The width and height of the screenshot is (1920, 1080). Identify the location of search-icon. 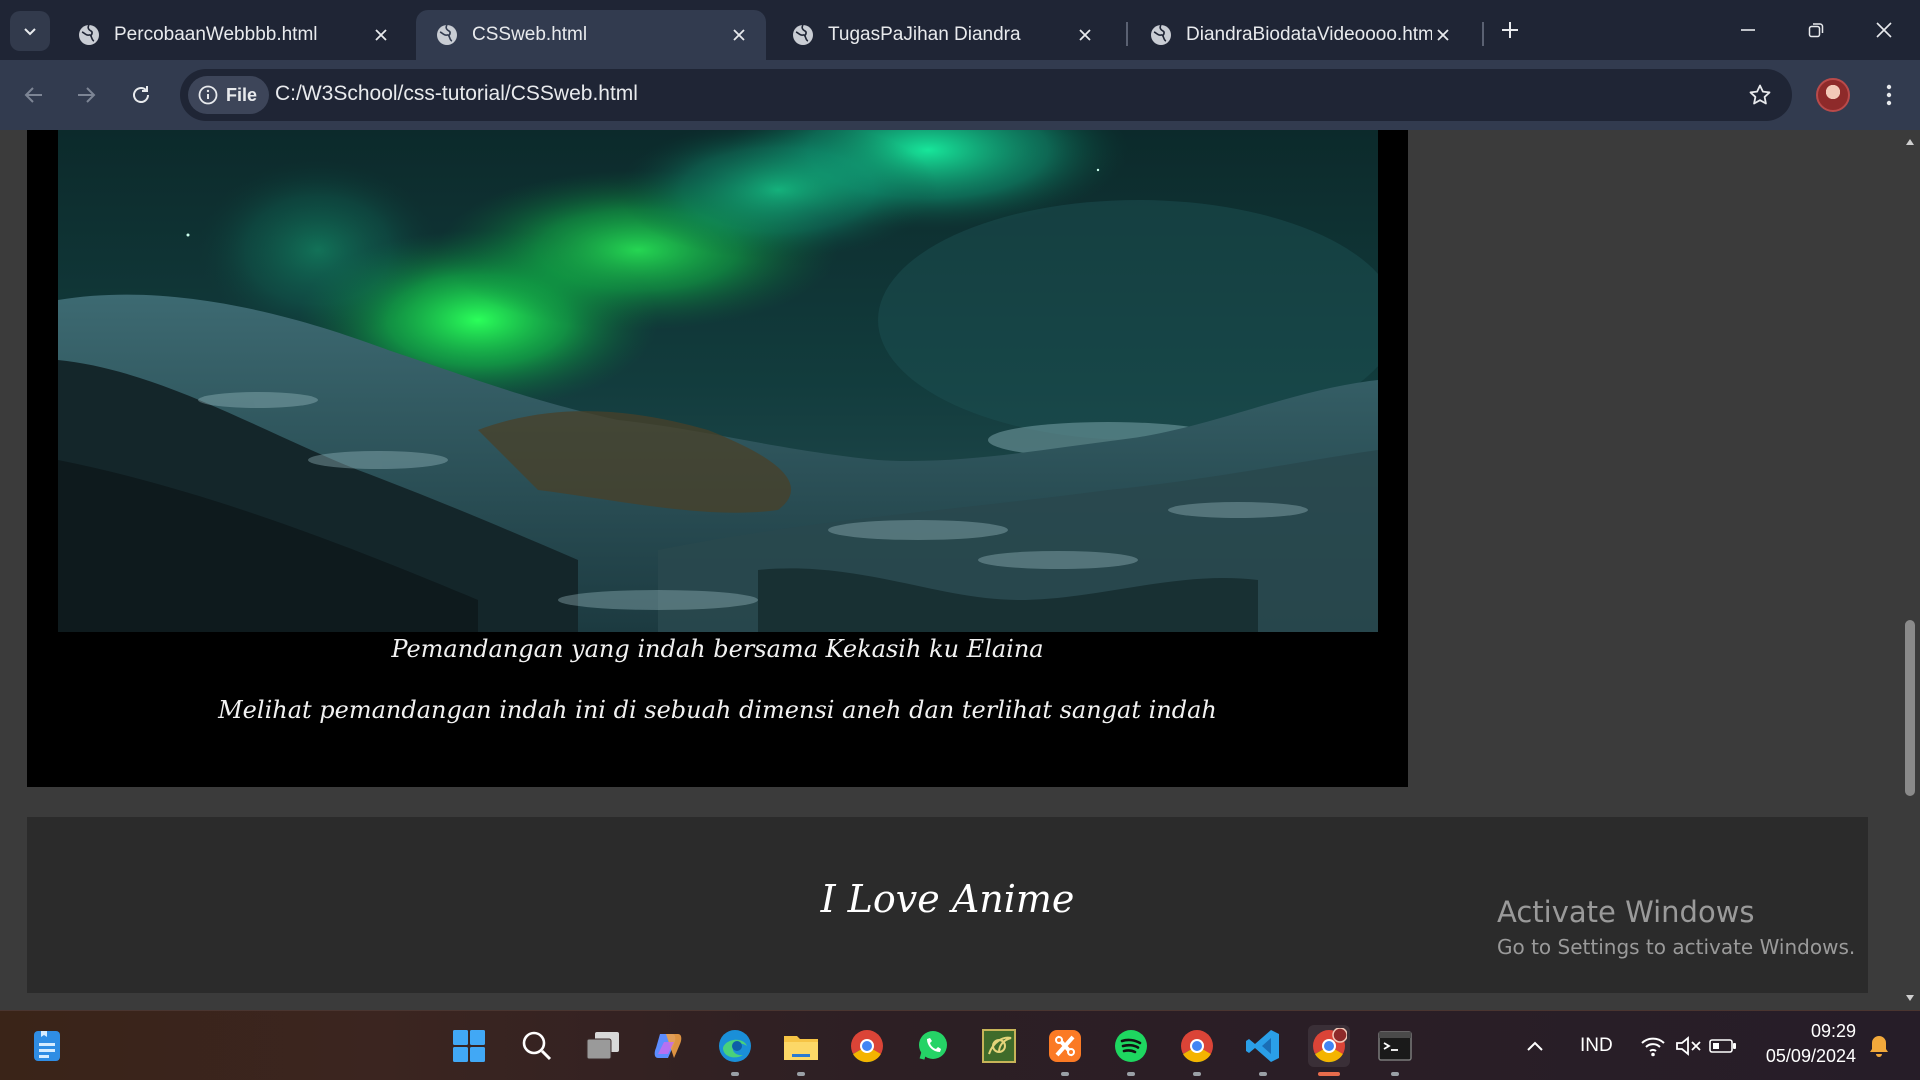
(537, 1046).